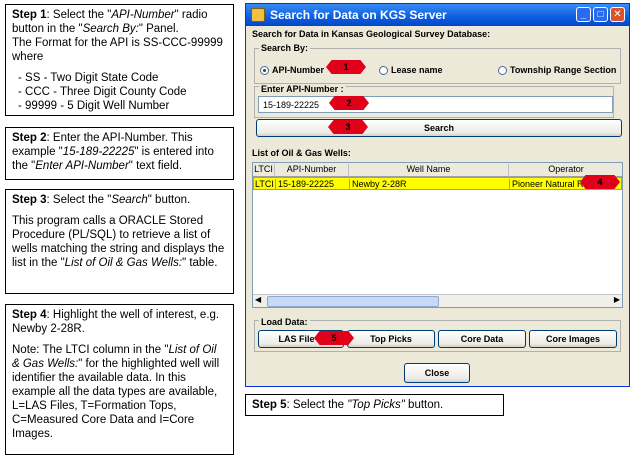 This screenshot has width=636, height=460. What do you see at coordinates (482, 339) in the screenshot?
I see `core-data-button: Core Data` at bounding box center [482, 339].